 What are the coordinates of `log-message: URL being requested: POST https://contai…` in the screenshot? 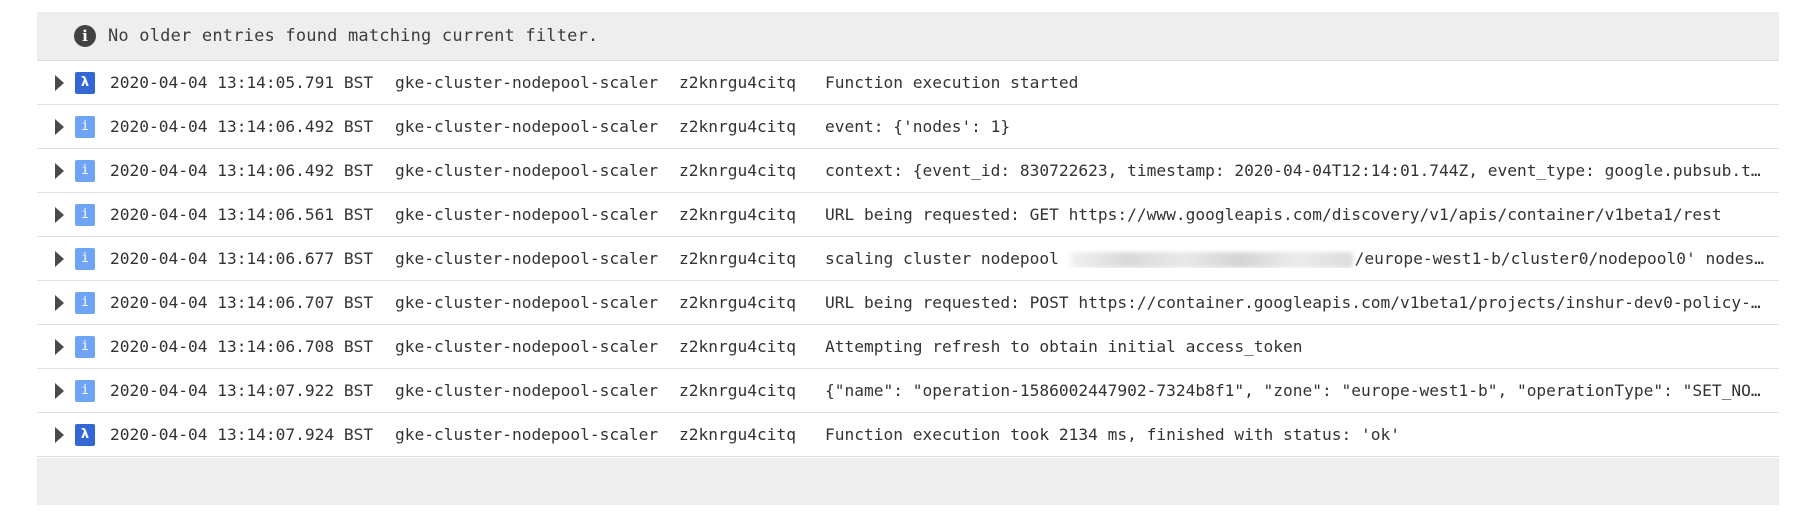 It's located at (1302, 302).